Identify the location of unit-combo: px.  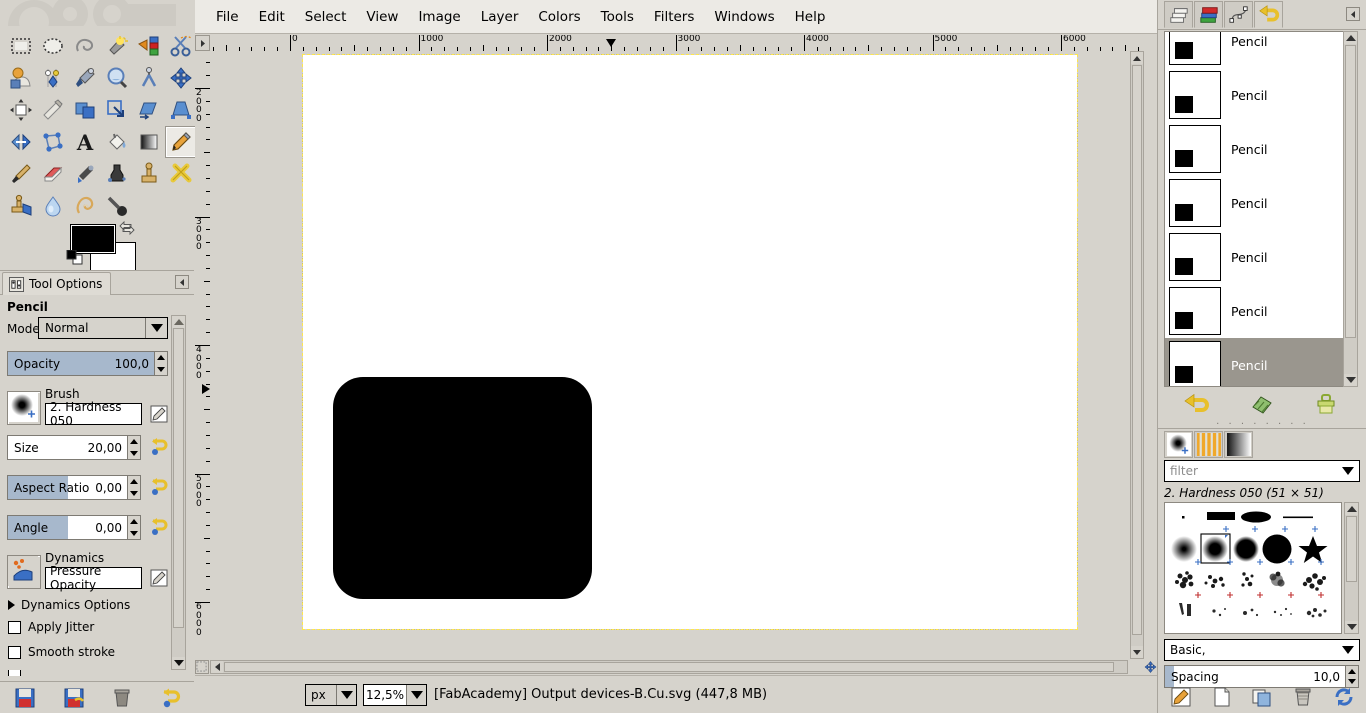
(331, 695).